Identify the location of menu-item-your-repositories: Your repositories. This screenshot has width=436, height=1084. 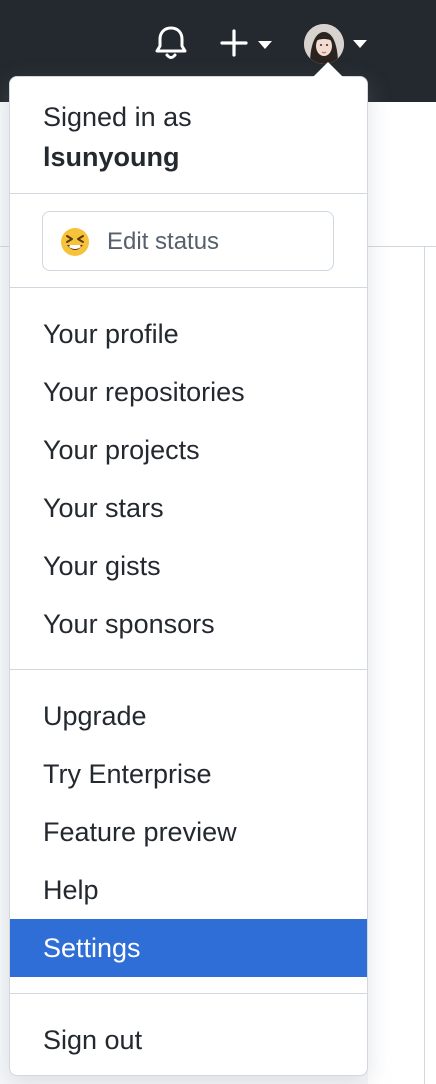
(188, 392).